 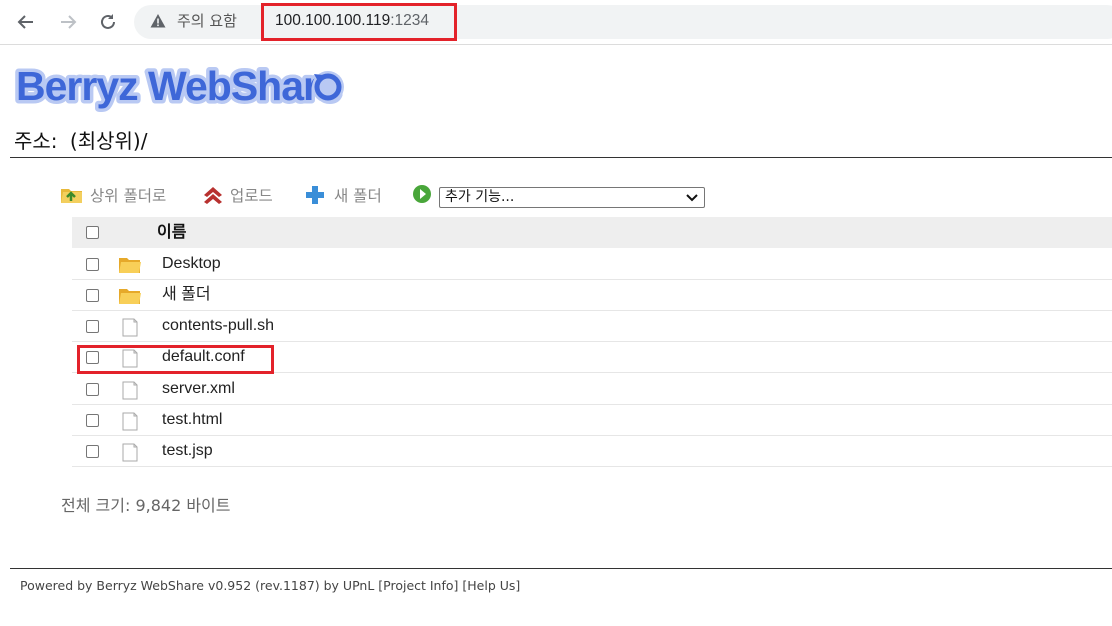 What do you see at coordinates (36, 141) in the screenshot?
I see `address-label: 주소:` at bounding box center [36, 141].